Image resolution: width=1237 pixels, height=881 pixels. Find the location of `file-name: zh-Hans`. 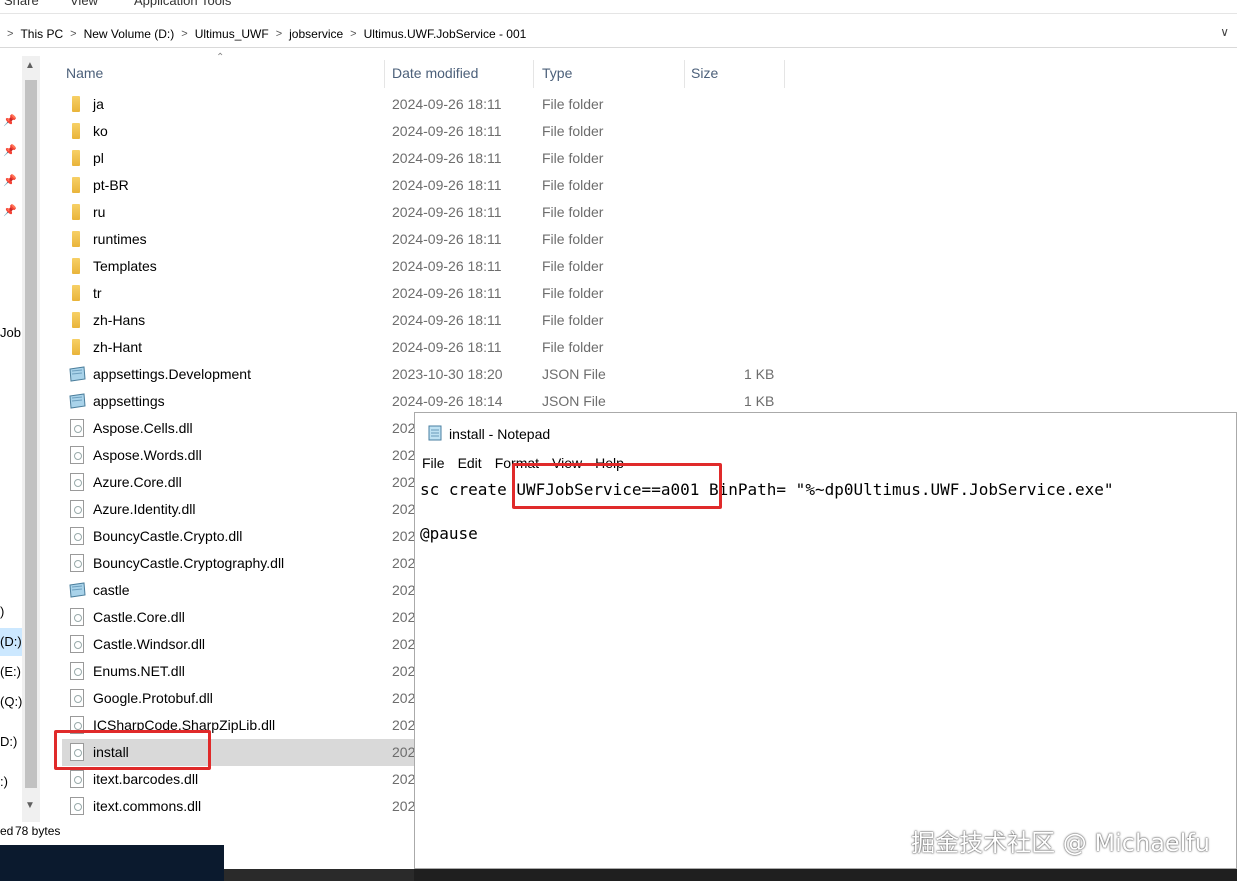

file-name: zh-Hans is located at coordinates (119, 320).